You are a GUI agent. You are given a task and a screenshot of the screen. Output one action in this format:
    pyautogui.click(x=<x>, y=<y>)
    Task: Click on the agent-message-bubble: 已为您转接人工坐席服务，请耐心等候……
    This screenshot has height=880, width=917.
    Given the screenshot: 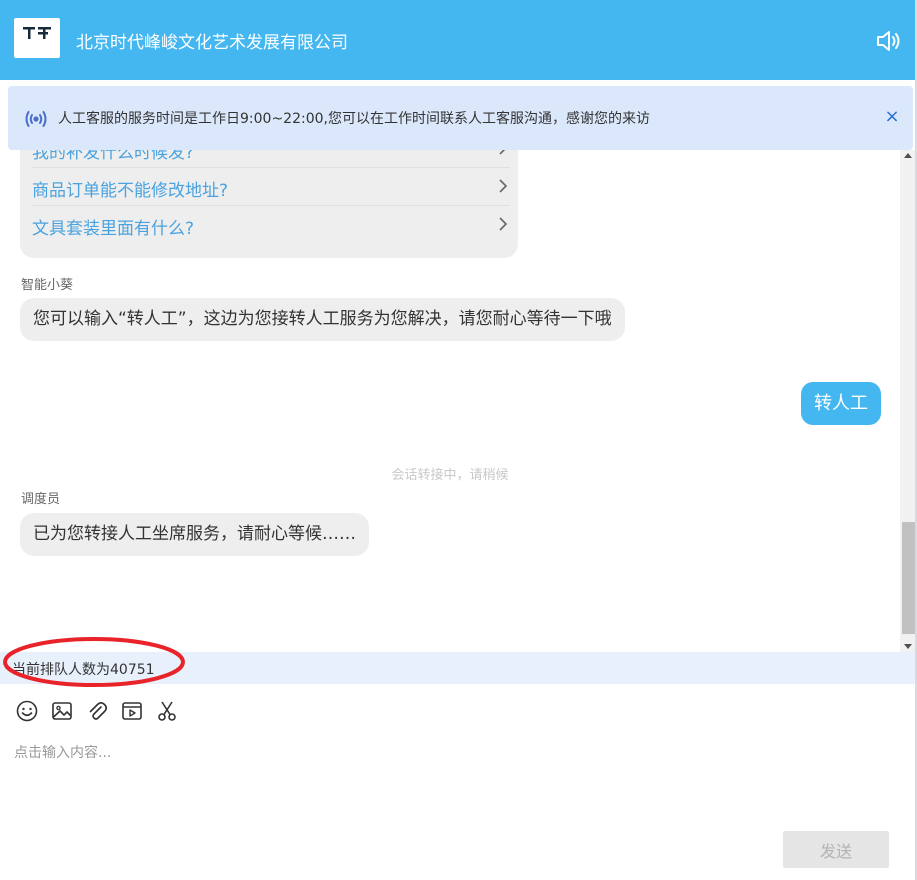 What is the action you would take?
    pyautogui.click(x=194, y=534)
    